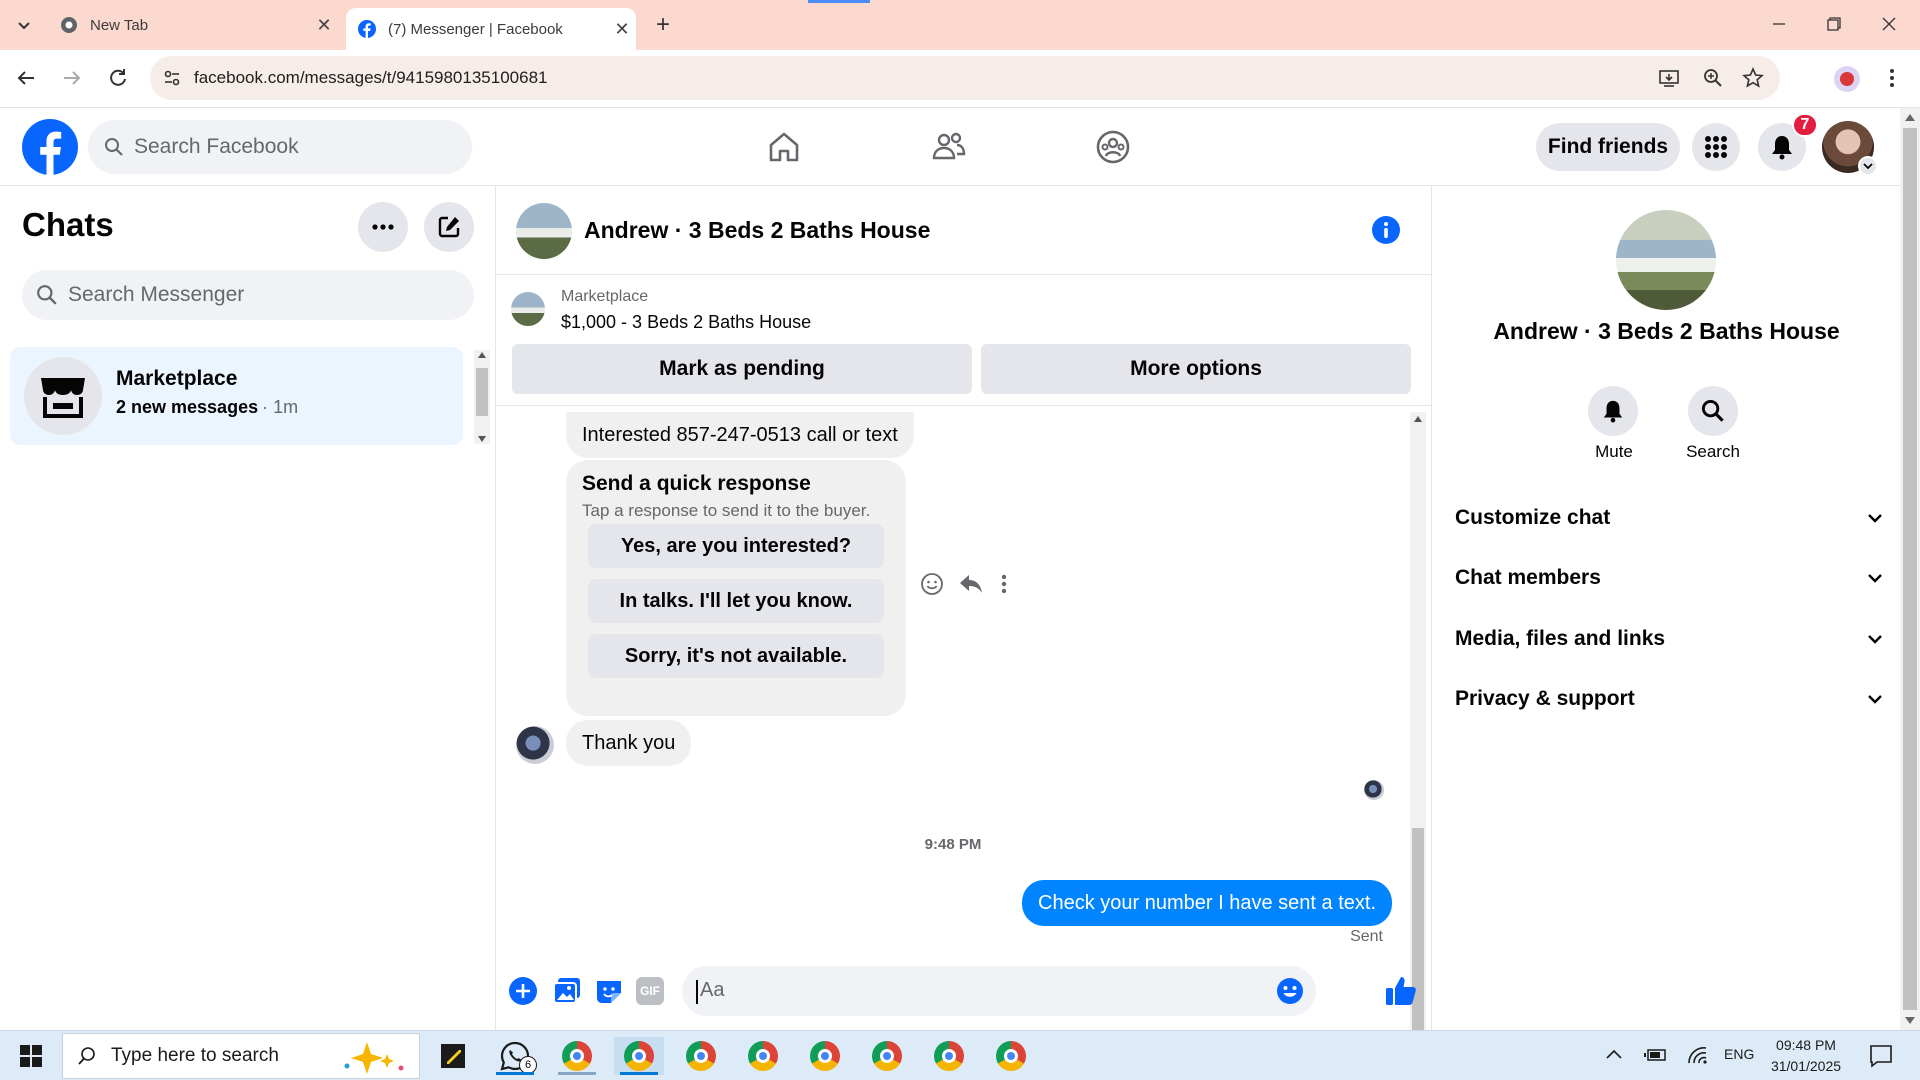 The image size is (1920, 1080). I want to click on message-status: Sent, so click(1366, 936).